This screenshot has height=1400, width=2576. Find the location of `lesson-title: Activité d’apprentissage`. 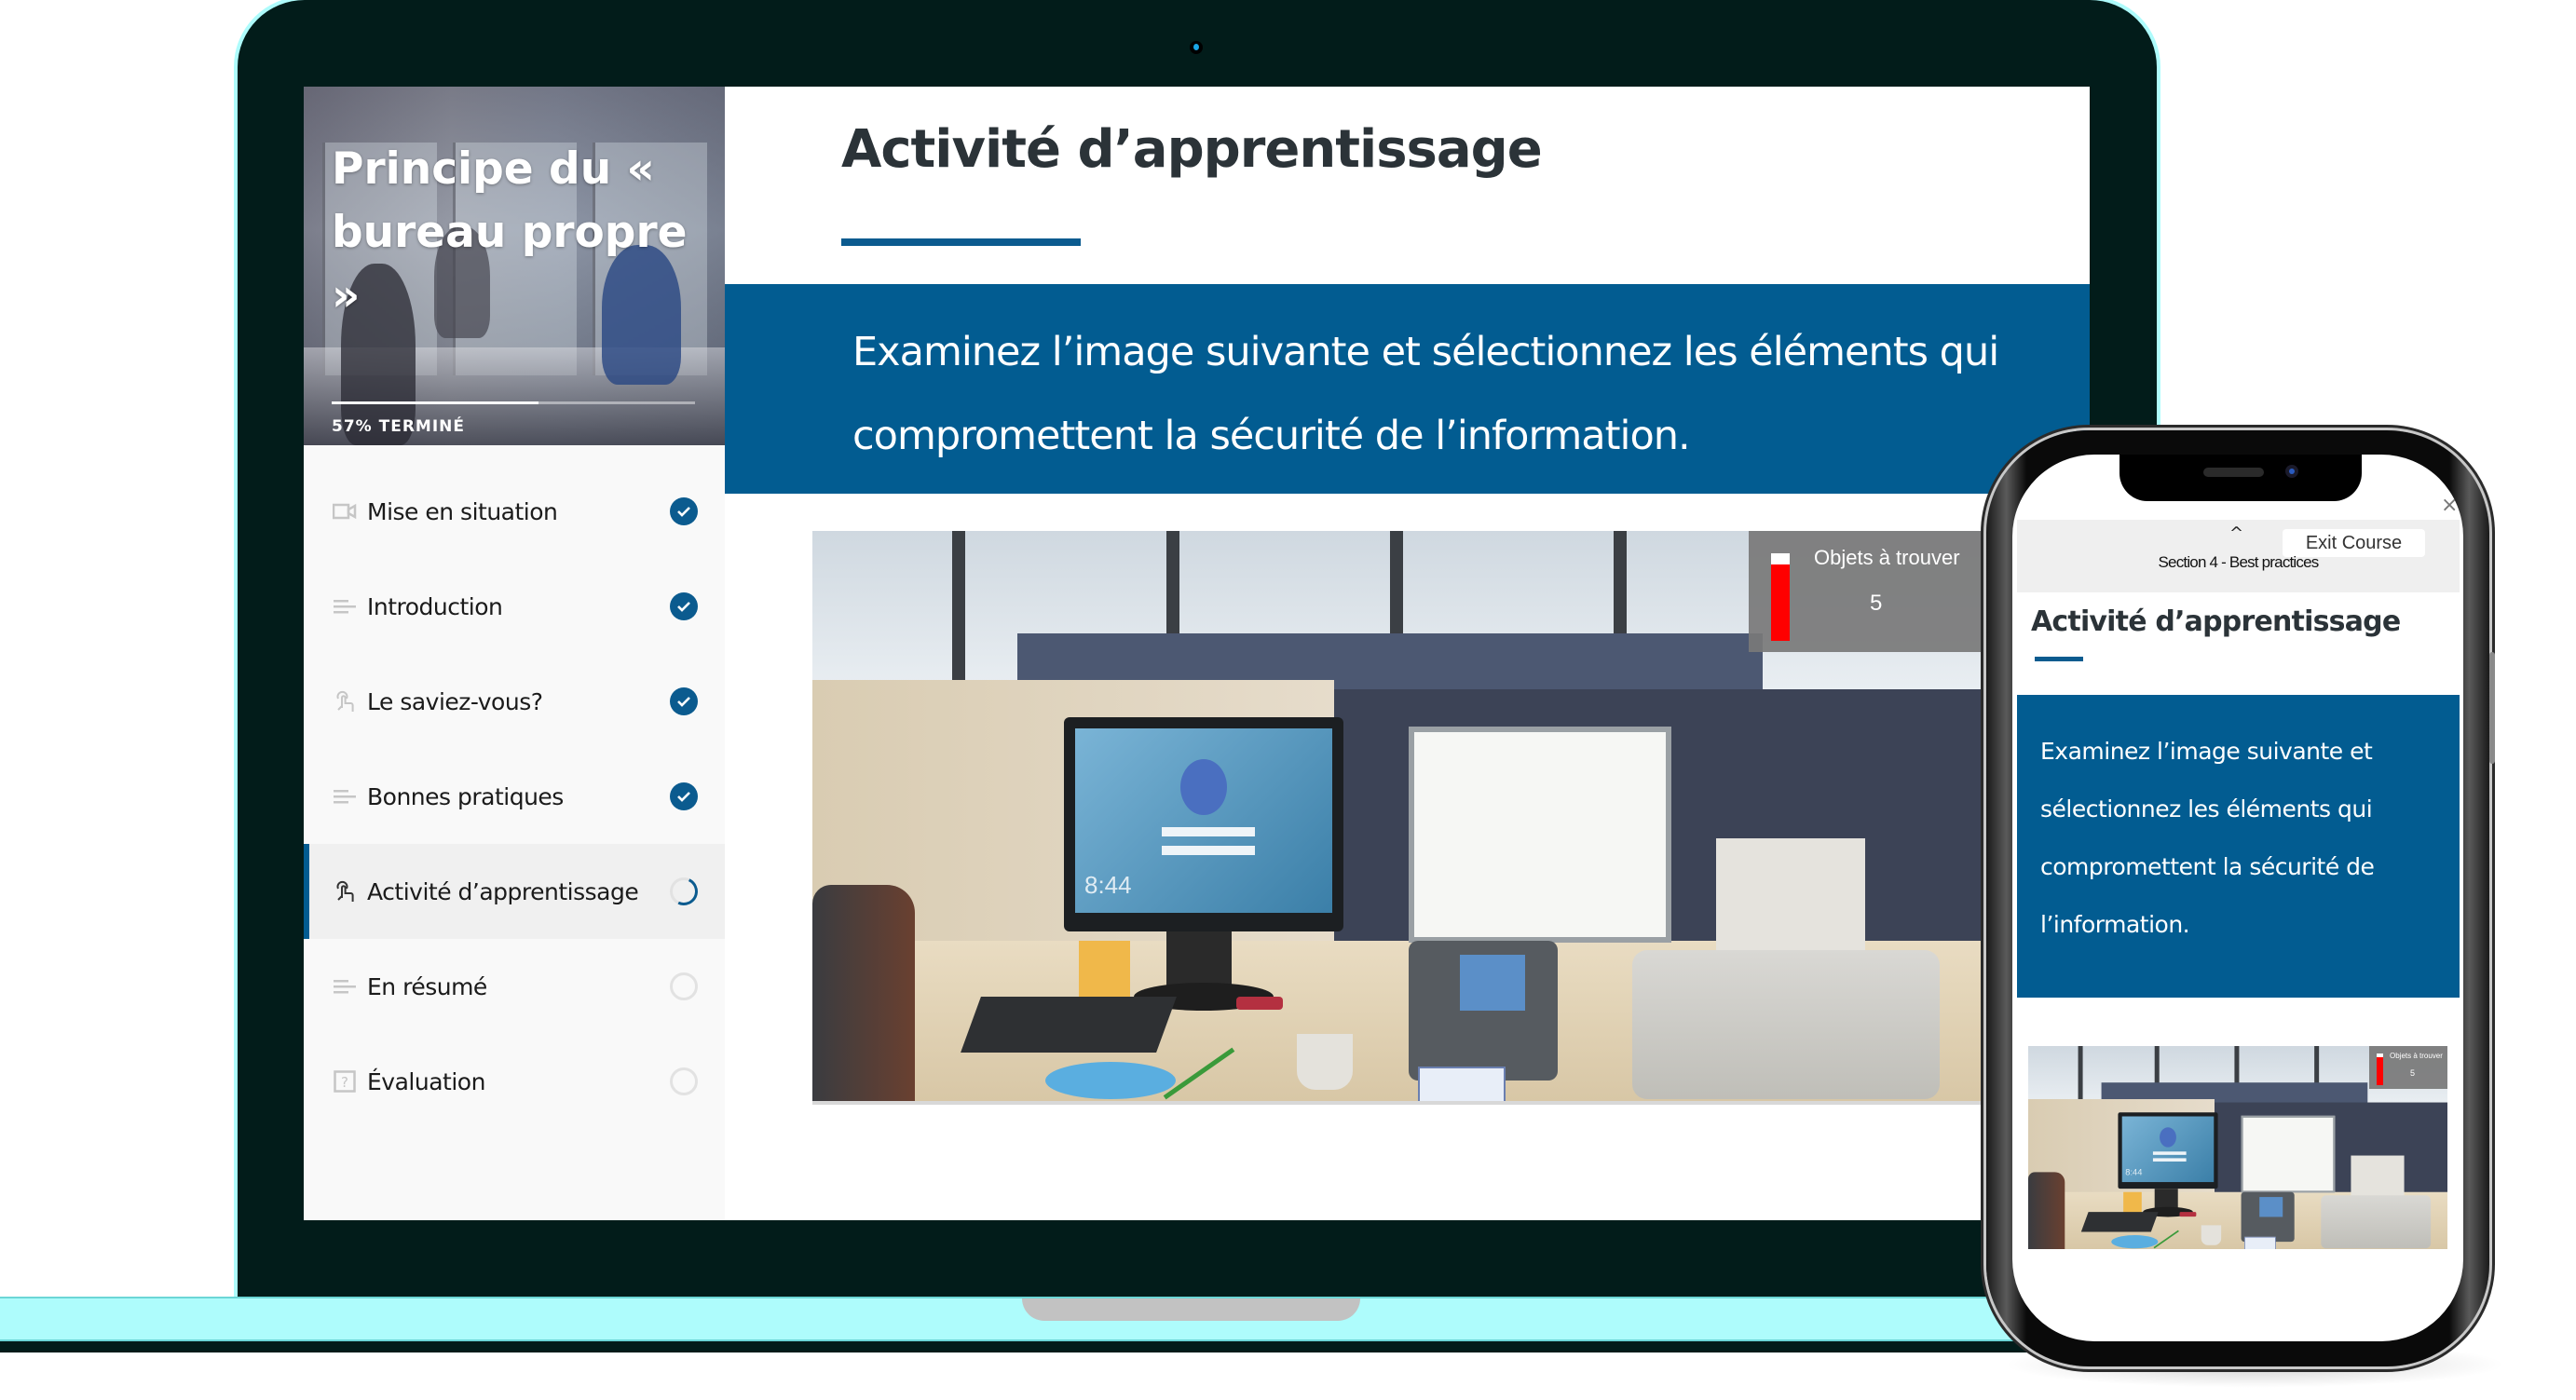

lesson-title: Activité d’apprentissage is located at coordinates (1192, 150).